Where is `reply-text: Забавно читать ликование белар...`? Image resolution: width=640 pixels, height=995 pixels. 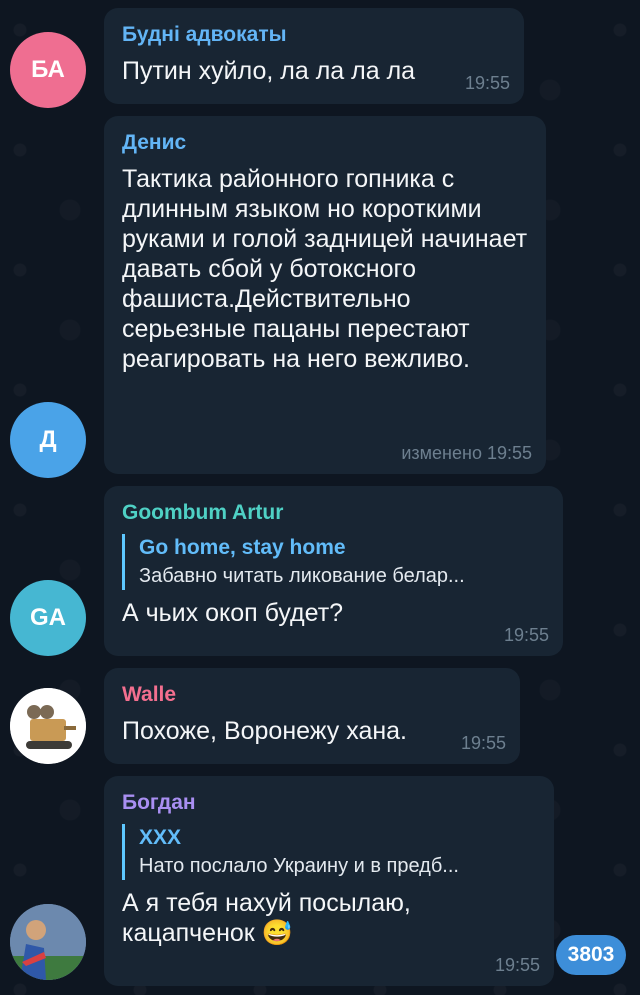 reply-text: Забавно читать ликование белар... is located at coordinates (302, 576).